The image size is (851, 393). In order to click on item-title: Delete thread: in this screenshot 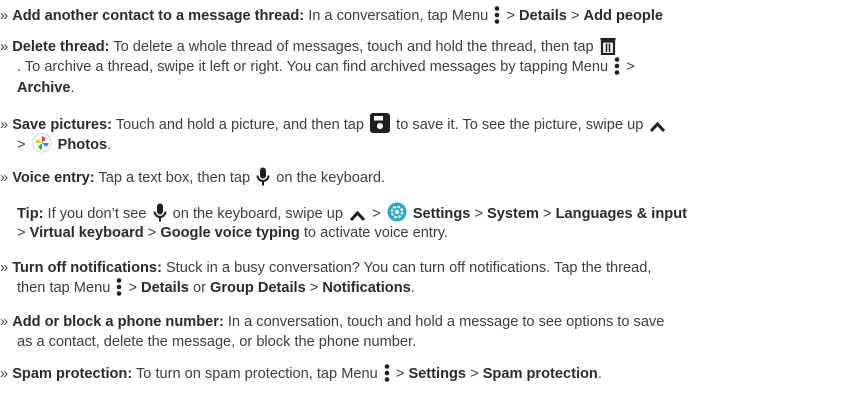, I will do `click(61, 47)`.